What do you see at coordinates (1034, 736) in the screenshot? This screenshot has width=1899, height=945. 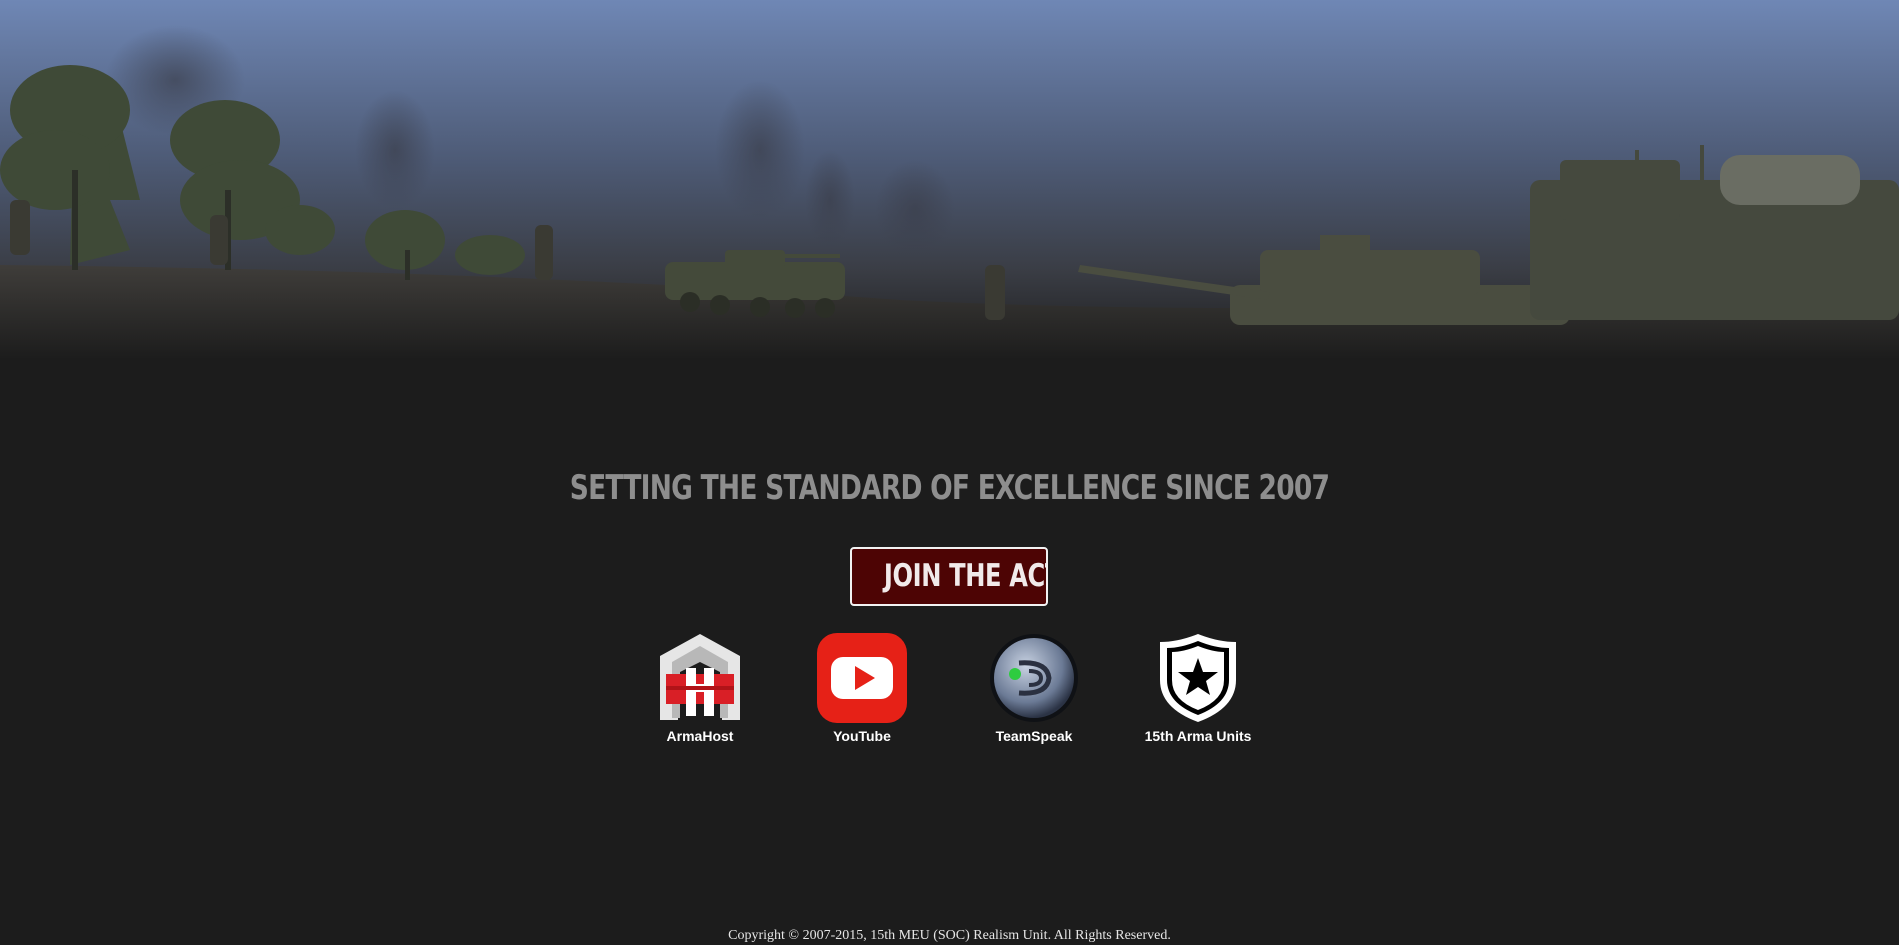 I see `teamspeak-label: TeamSpeak` at bounding box center [1034, 736].